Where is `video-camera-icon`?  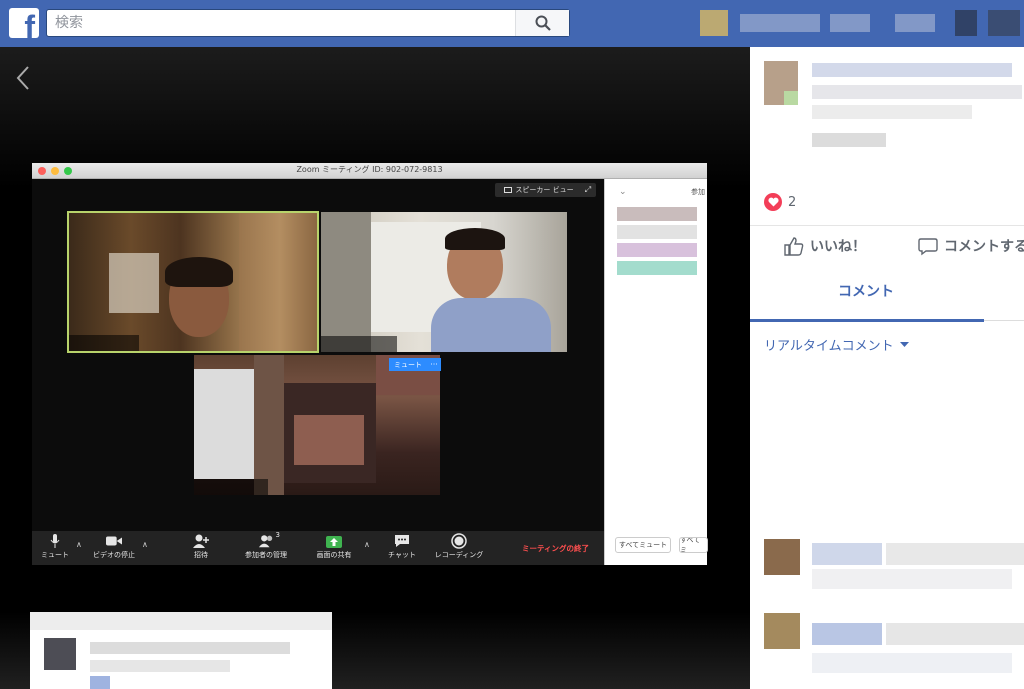
video-camera-icon is located at coordinates (114, 540).